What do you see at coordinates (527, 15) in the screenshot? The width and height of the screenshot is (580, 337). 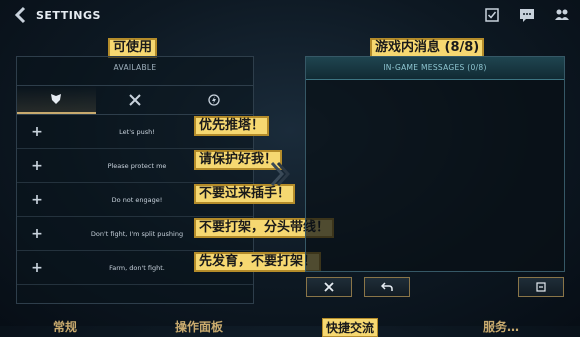 I see `chat-icon` at bounding box center [527, 15].